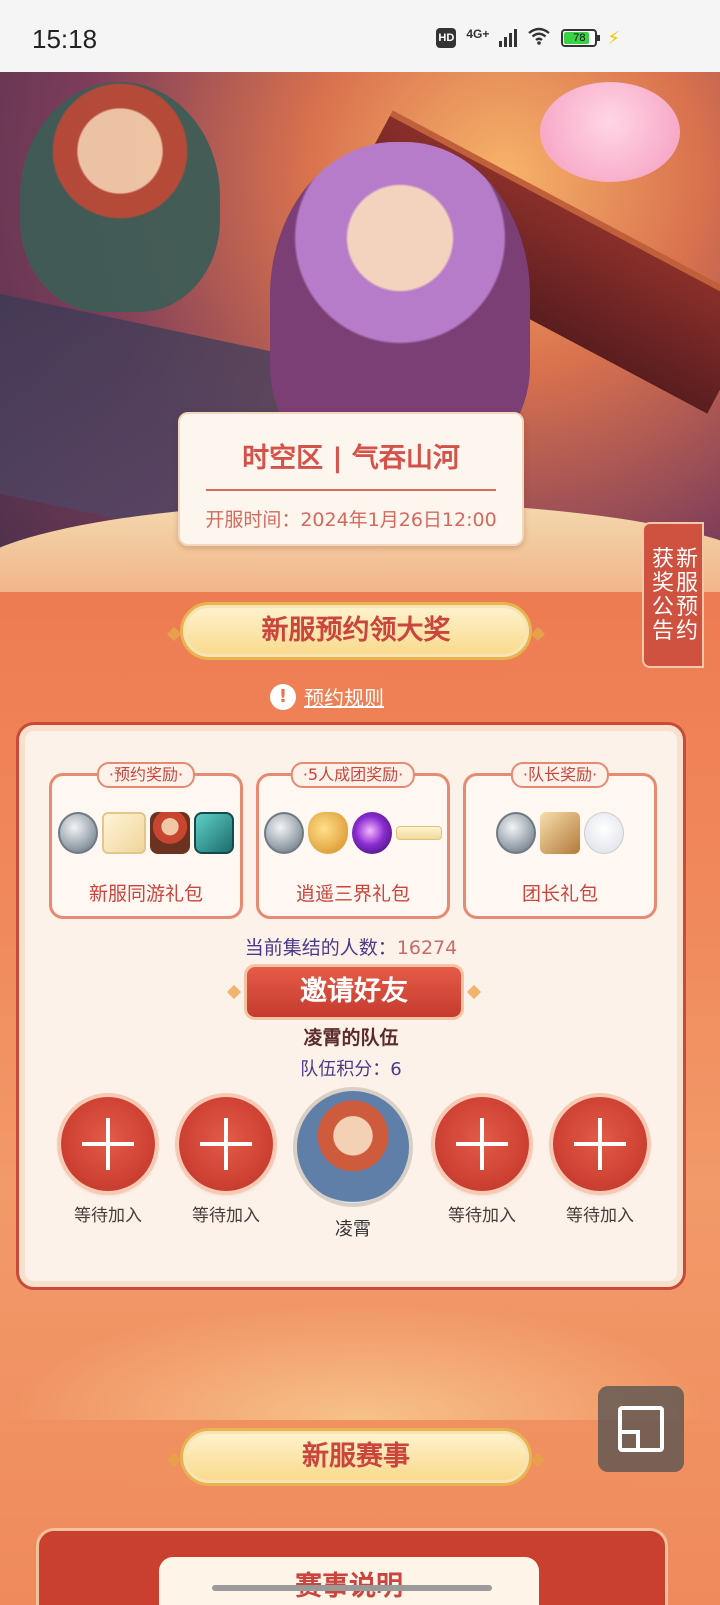  Describe the element at coordinates (65, 39) in the screenshot. I see `clock: 15:18` at that location.